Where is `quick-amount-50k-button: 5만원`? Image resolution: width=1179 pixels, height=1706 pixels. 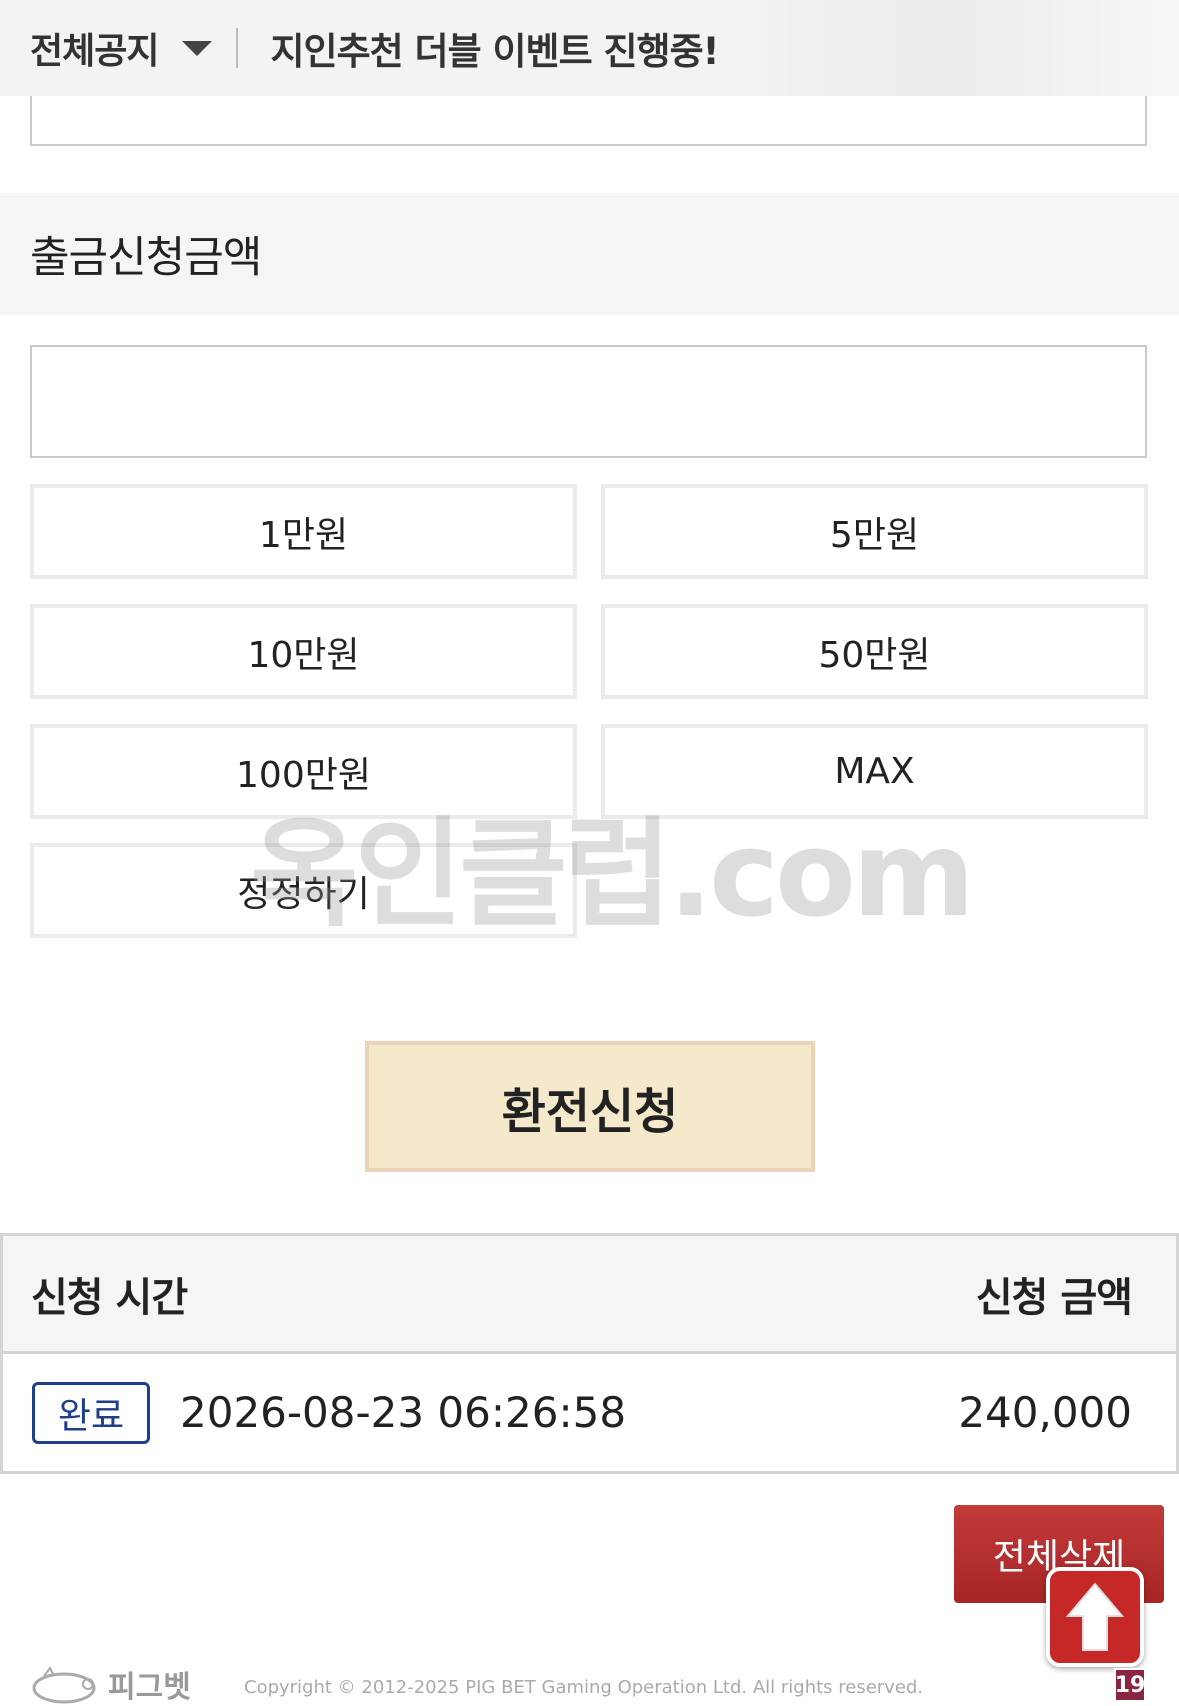 quick-amount-50k-button: 5만원 is located at coordinates (874, 531).